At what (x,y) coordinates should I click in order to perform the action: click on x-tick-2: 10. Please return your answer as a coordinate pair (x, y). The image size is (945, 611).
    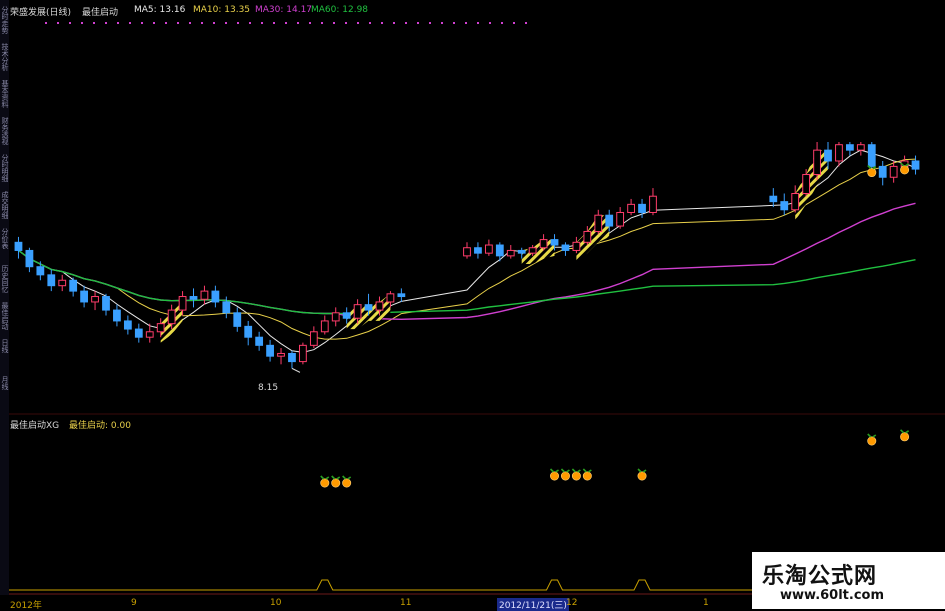
    Looking at the image, I should click on (276, 603).